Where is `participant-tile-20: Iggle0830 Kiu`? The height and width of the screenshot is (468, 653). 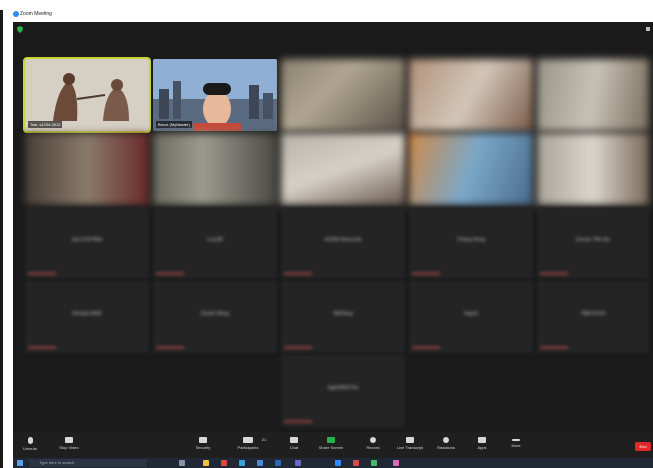 participant-tile-20: Iggle0830 Kiu is located at coordinates (343, 391).